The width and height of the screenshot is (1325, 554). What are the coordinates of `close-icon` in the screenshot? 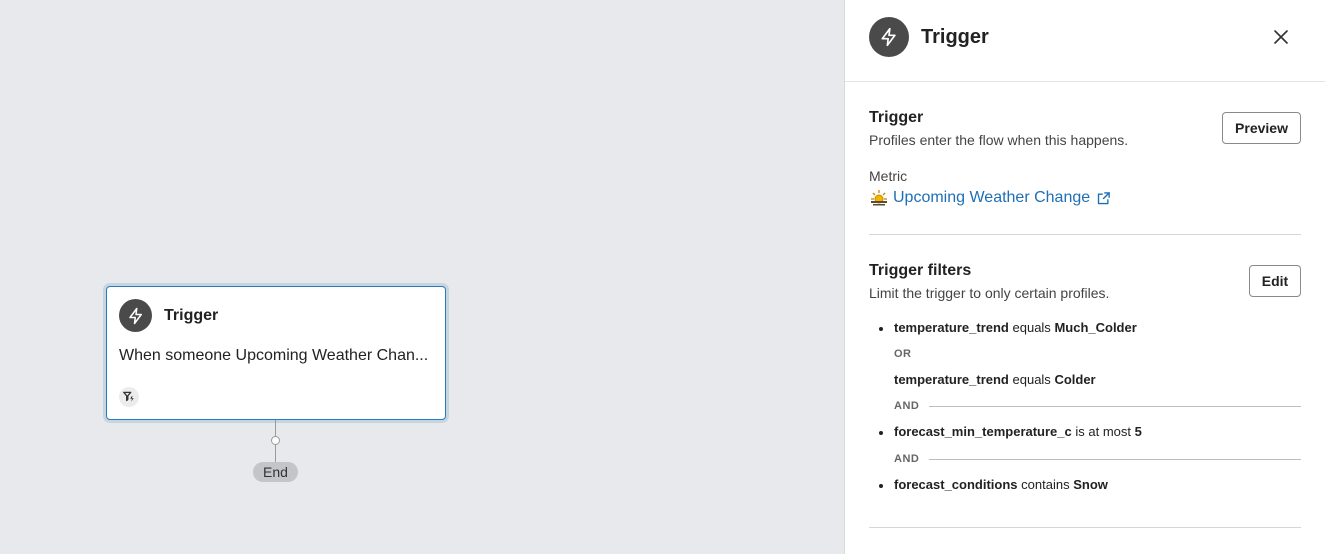 It's located at (1281, 37).